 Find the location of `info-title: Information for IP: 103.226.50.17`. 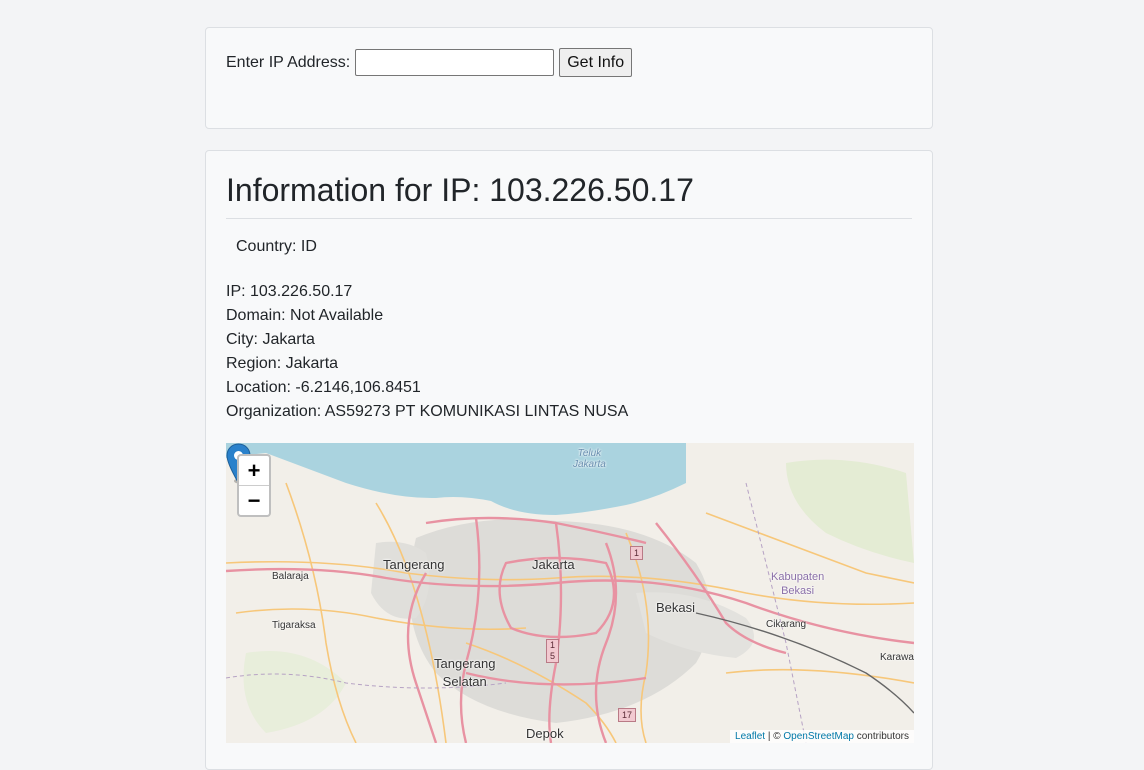

info-title: Information for IP: 103.226.50.17 is located at coordinates (460, 190).